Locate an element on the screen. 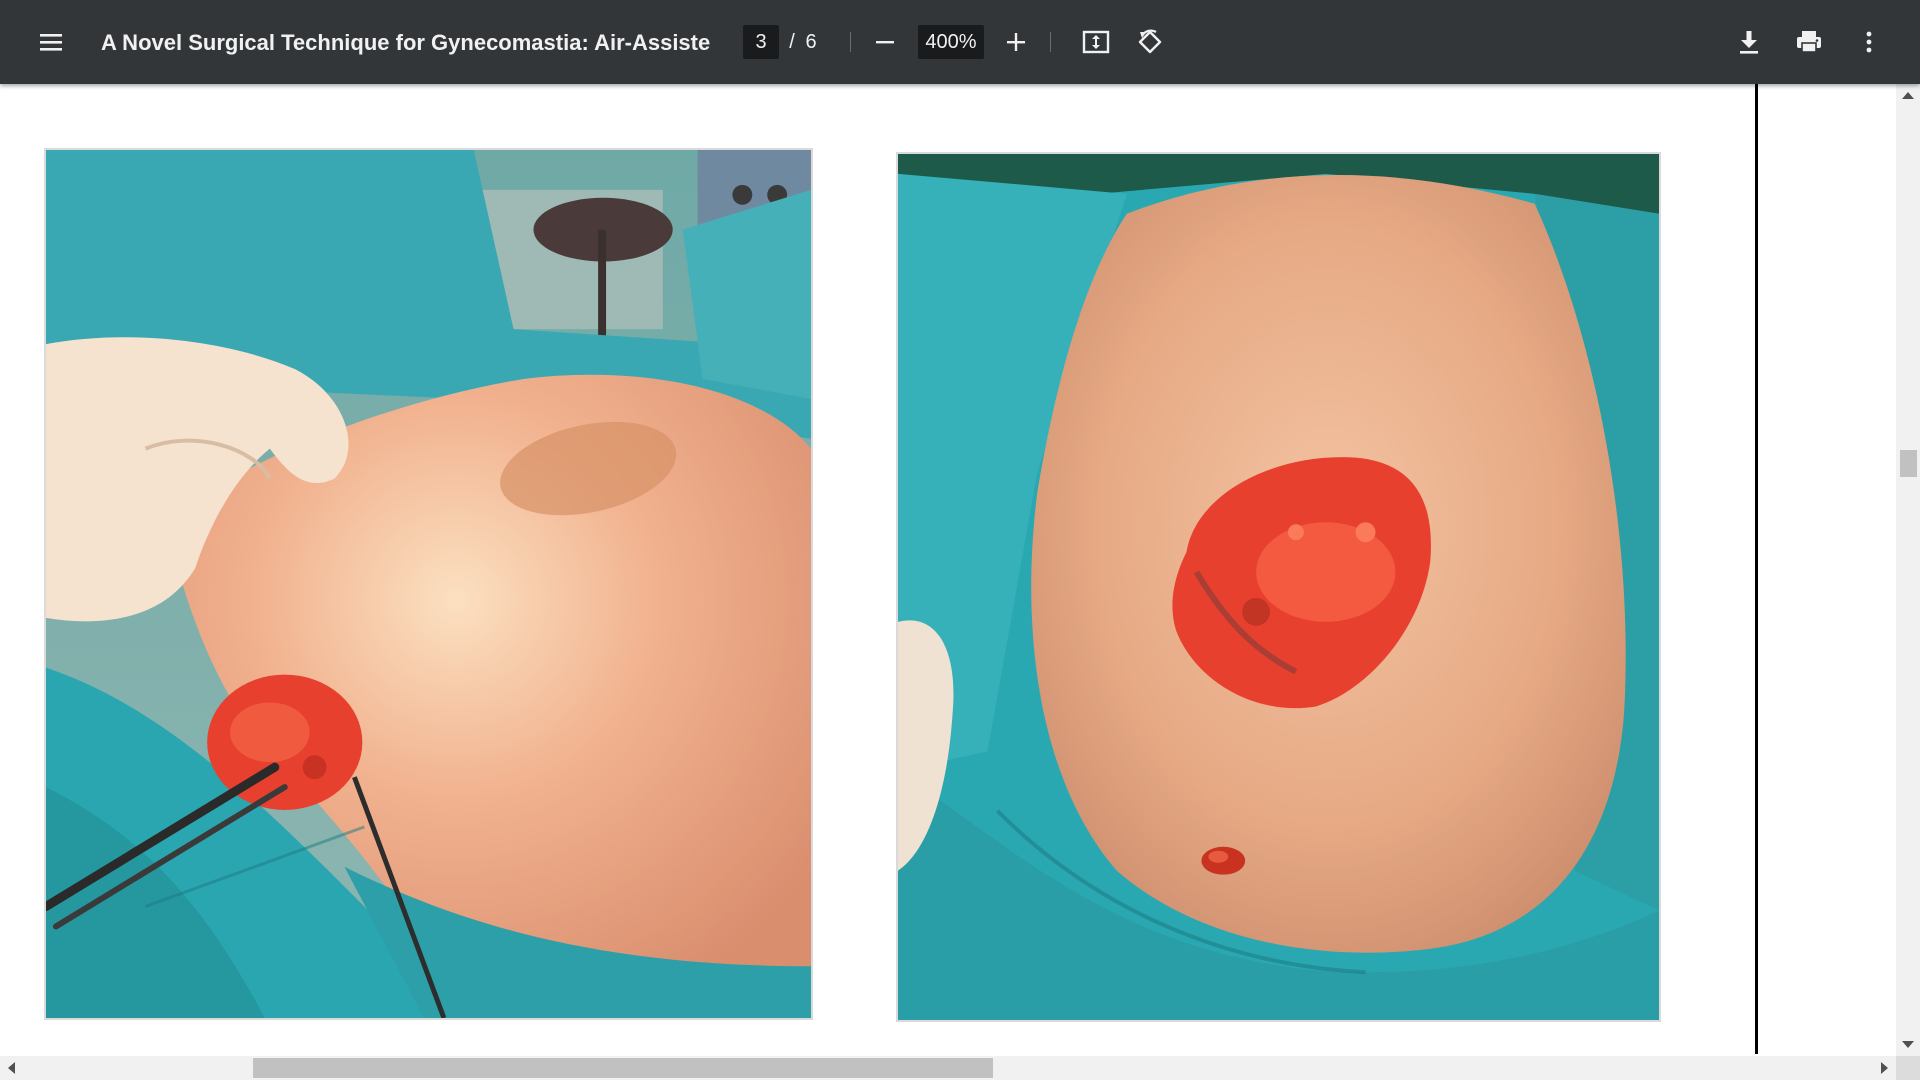 The width and height of the screenshot is (1920, 1080). menu-button is located at coordinates (51, 42).